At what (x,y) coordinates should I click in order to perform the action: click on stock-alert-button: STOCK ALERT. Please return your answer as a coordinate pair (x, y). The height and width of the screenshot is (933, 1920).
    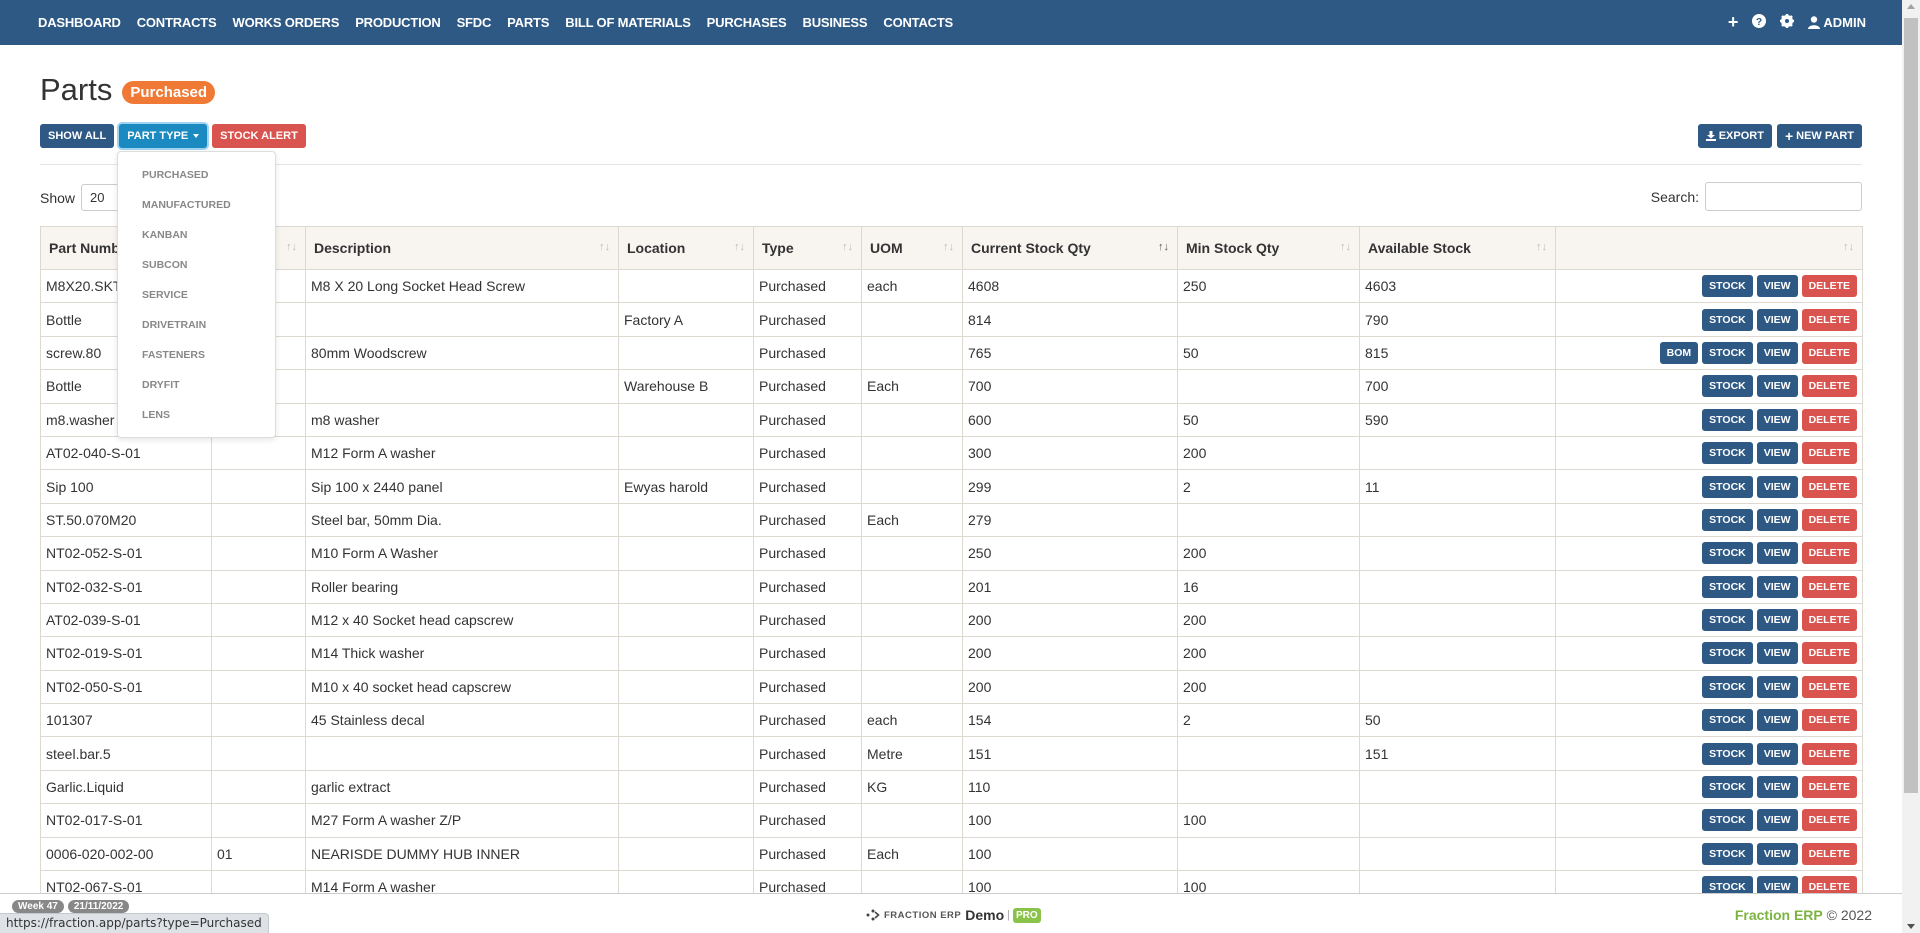
    Looking at the image, I should click on (259, 136).